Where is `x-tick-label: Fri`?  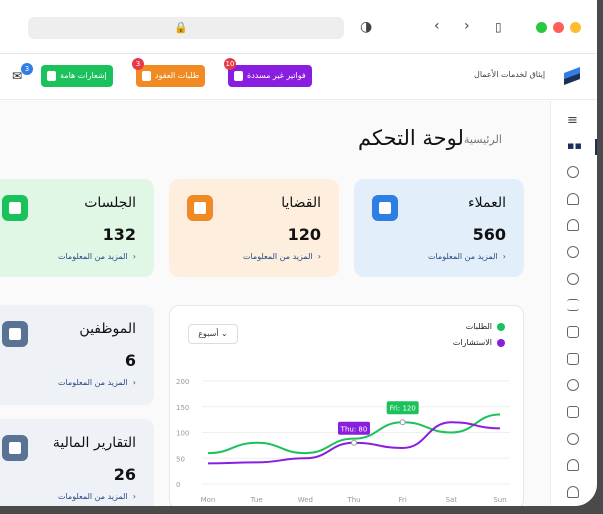
x-tick-label: Fri is located at coordinates (402, 500).